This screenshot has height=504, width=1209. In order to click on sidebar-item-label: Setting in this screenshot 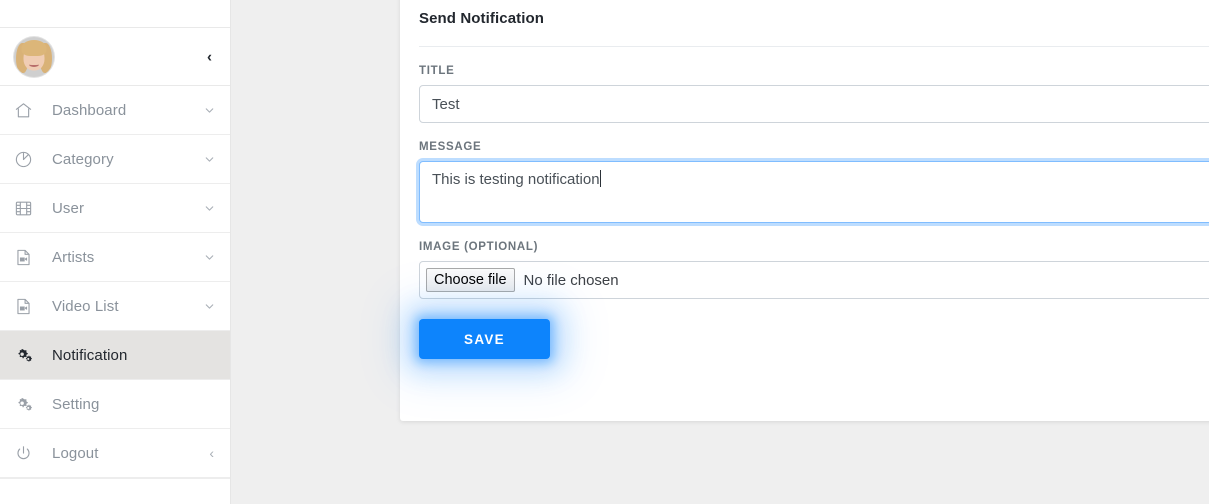, I will do `click(76, 404)`.